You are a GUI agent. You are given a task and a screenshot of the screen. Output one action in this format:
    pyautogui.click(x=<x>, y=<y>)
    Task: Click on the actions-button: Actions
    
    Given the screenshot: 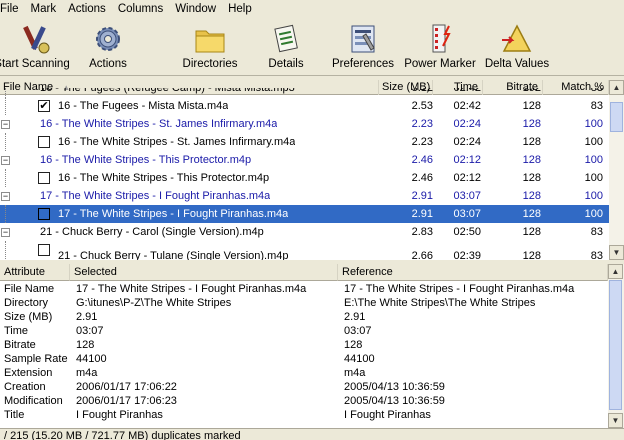 What is the action you would take?
    pyautogui.click(x=108, y=47)
    